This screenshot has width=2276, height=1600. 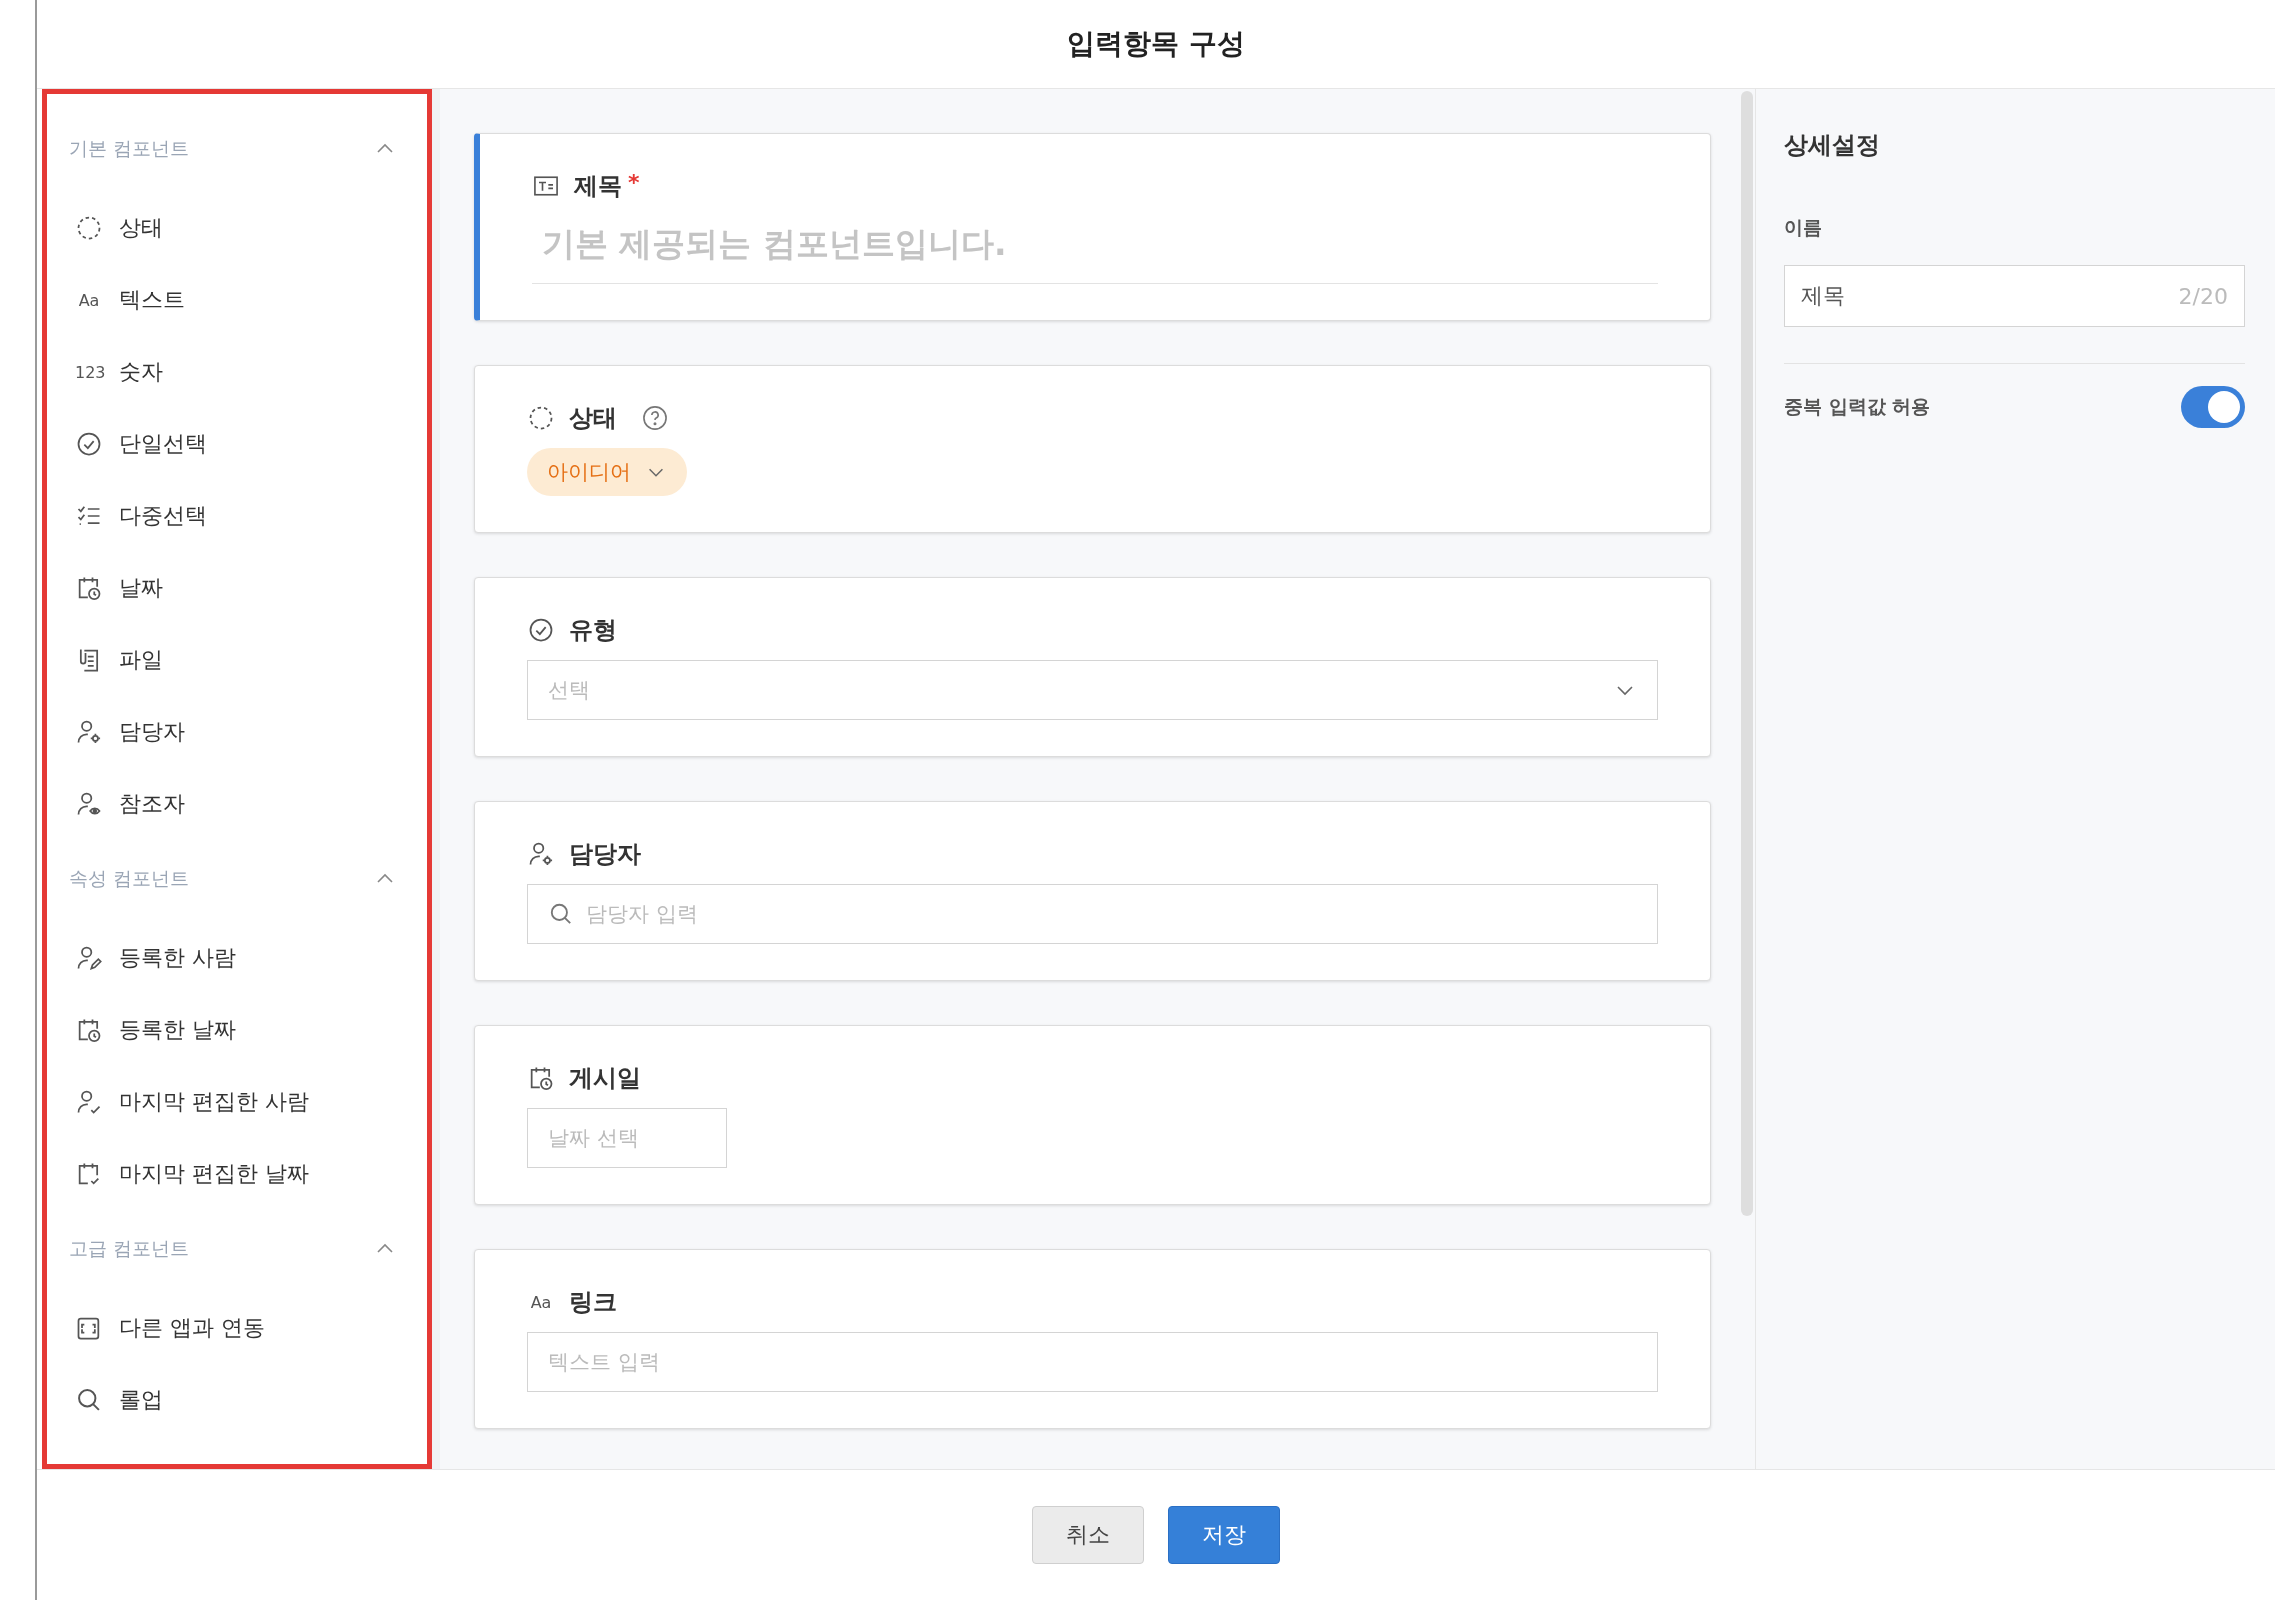 What do you see at coordinates (192, 1328) in the screenshot?
I see `component-item: 다른 앱과 연동` at bounding box center [192, 1328].